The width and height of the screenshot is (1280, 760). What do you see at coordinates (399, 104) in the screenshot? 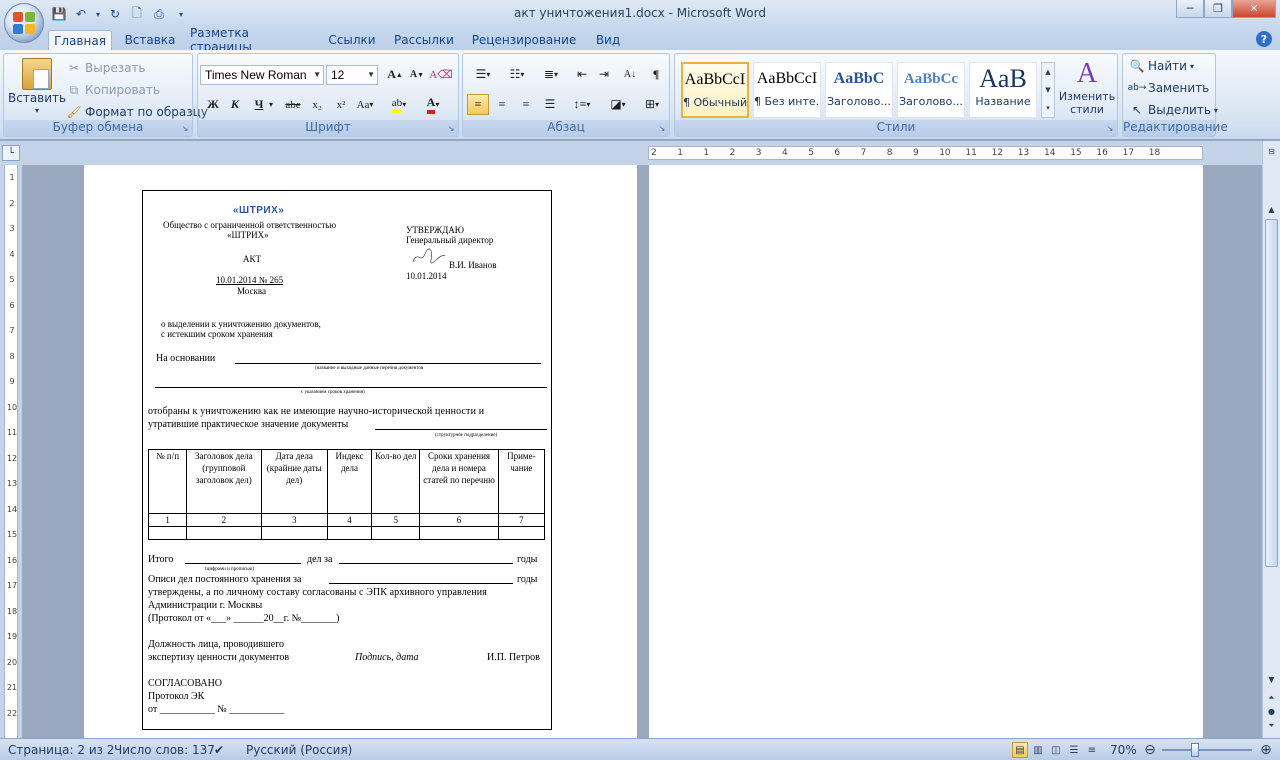
I see `highlight-button: ab ▾` at bounding box center [399, 104].